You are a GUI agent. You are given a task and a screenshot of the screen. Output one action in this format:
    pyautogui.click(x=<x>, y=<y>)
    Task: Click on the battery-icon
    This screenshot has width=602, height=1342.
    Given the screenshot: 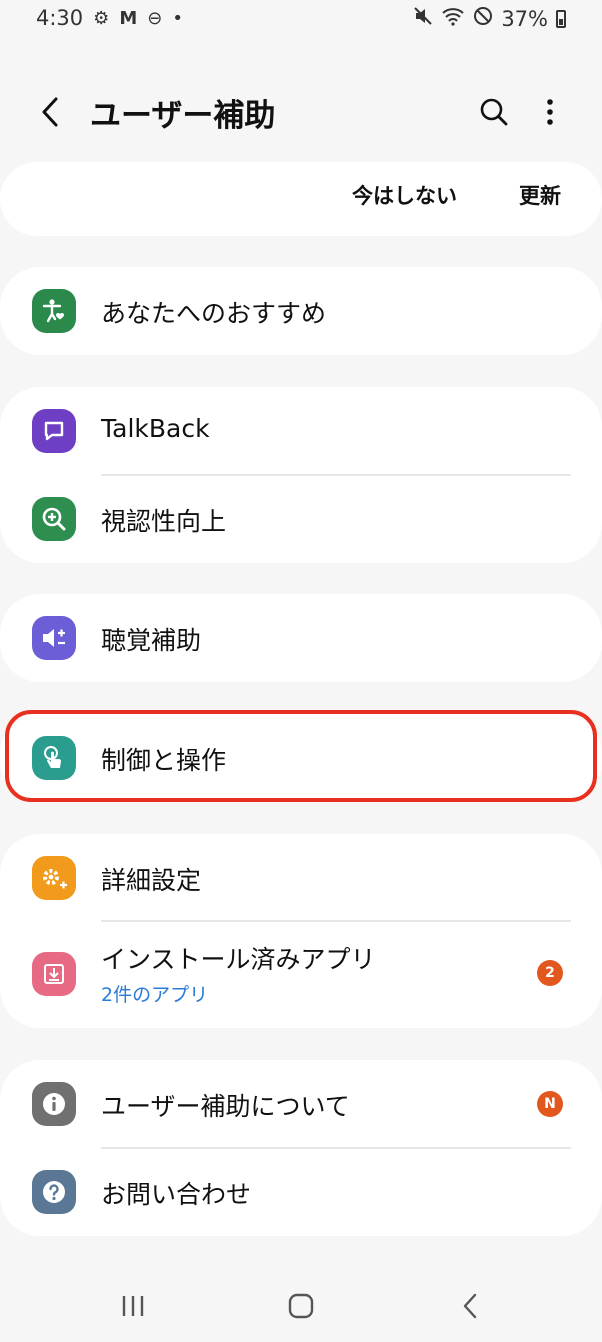 What is the action you would take?
    pyautogui.click(x=561, y=18)
    